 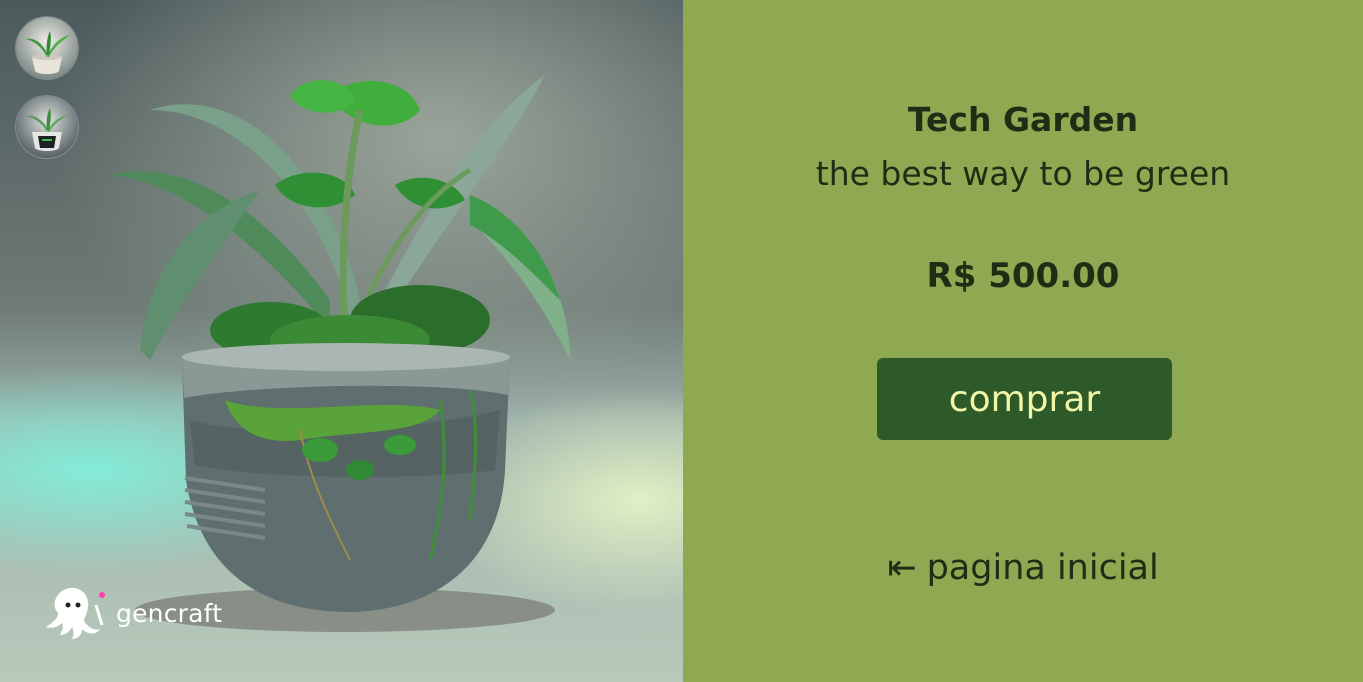 I want to click on home-link: ⇤ pagina inicial, so click(x=1023, y=568).